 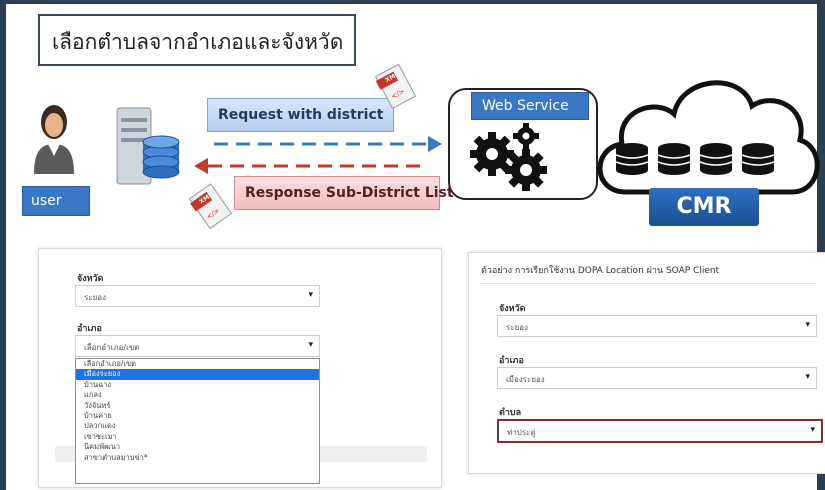 What do you see at coordinates (197, 40) in the screenshot?
I see `page-title: เลือกตำบลจากอำเภอและจังหวัด` at bounding box center [197, 40].